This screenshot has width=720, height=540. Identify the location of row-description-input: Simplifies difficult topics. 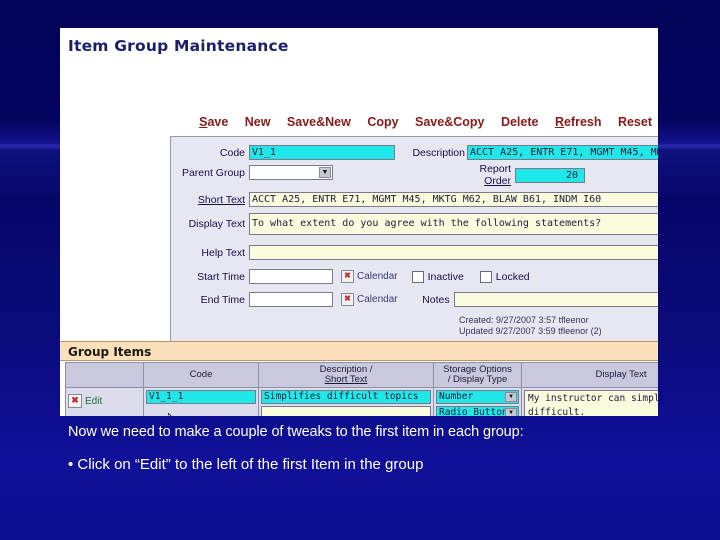
(346, 397).